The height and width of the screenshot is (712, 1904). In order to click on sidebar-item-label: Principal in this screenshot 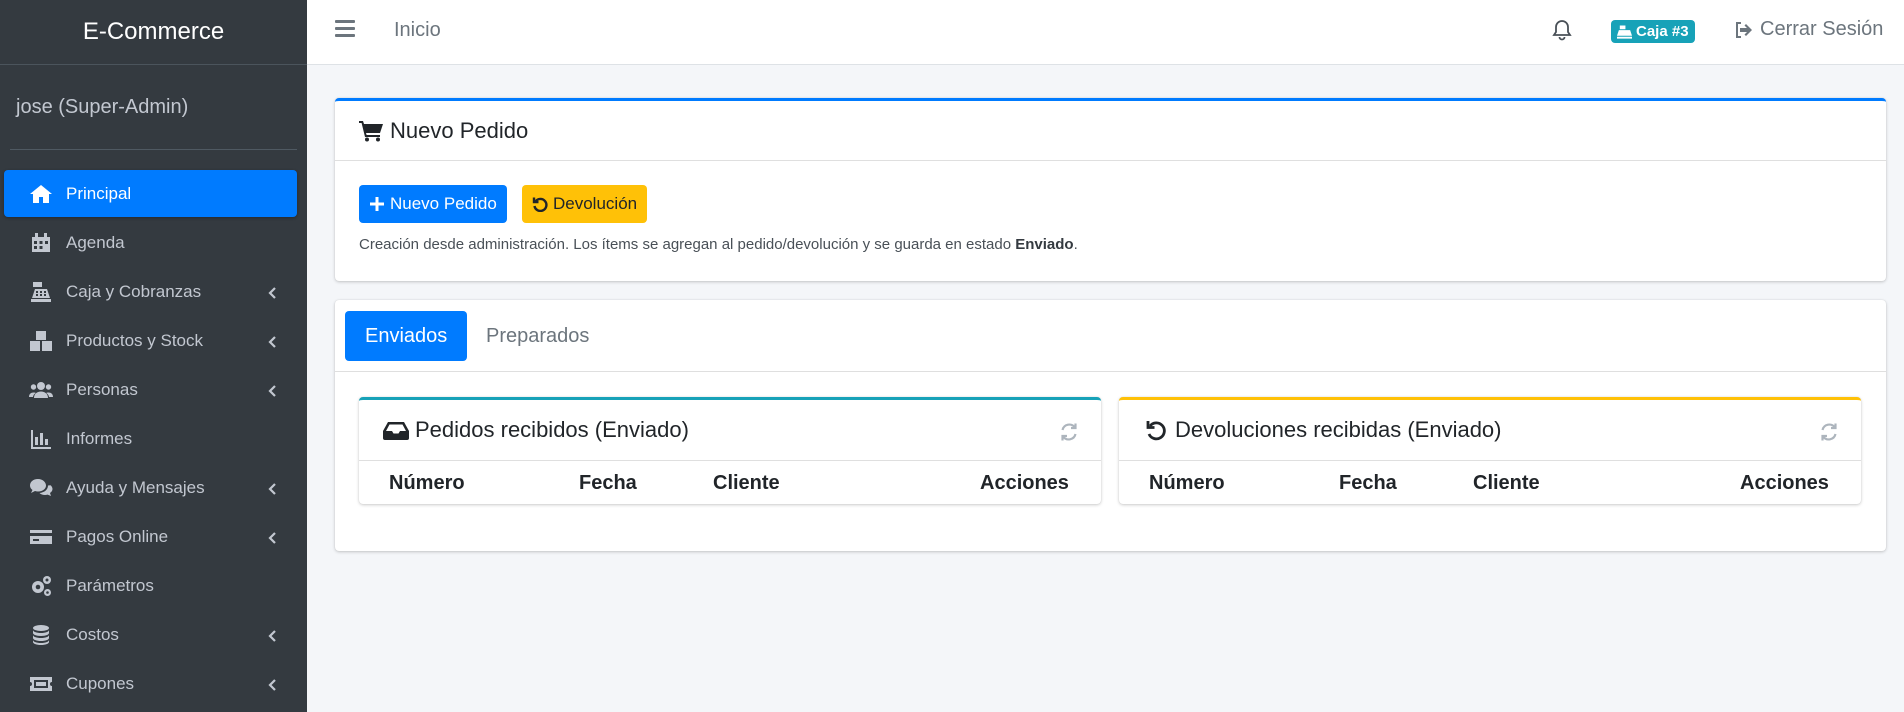, I will do `click(99, 193)`.